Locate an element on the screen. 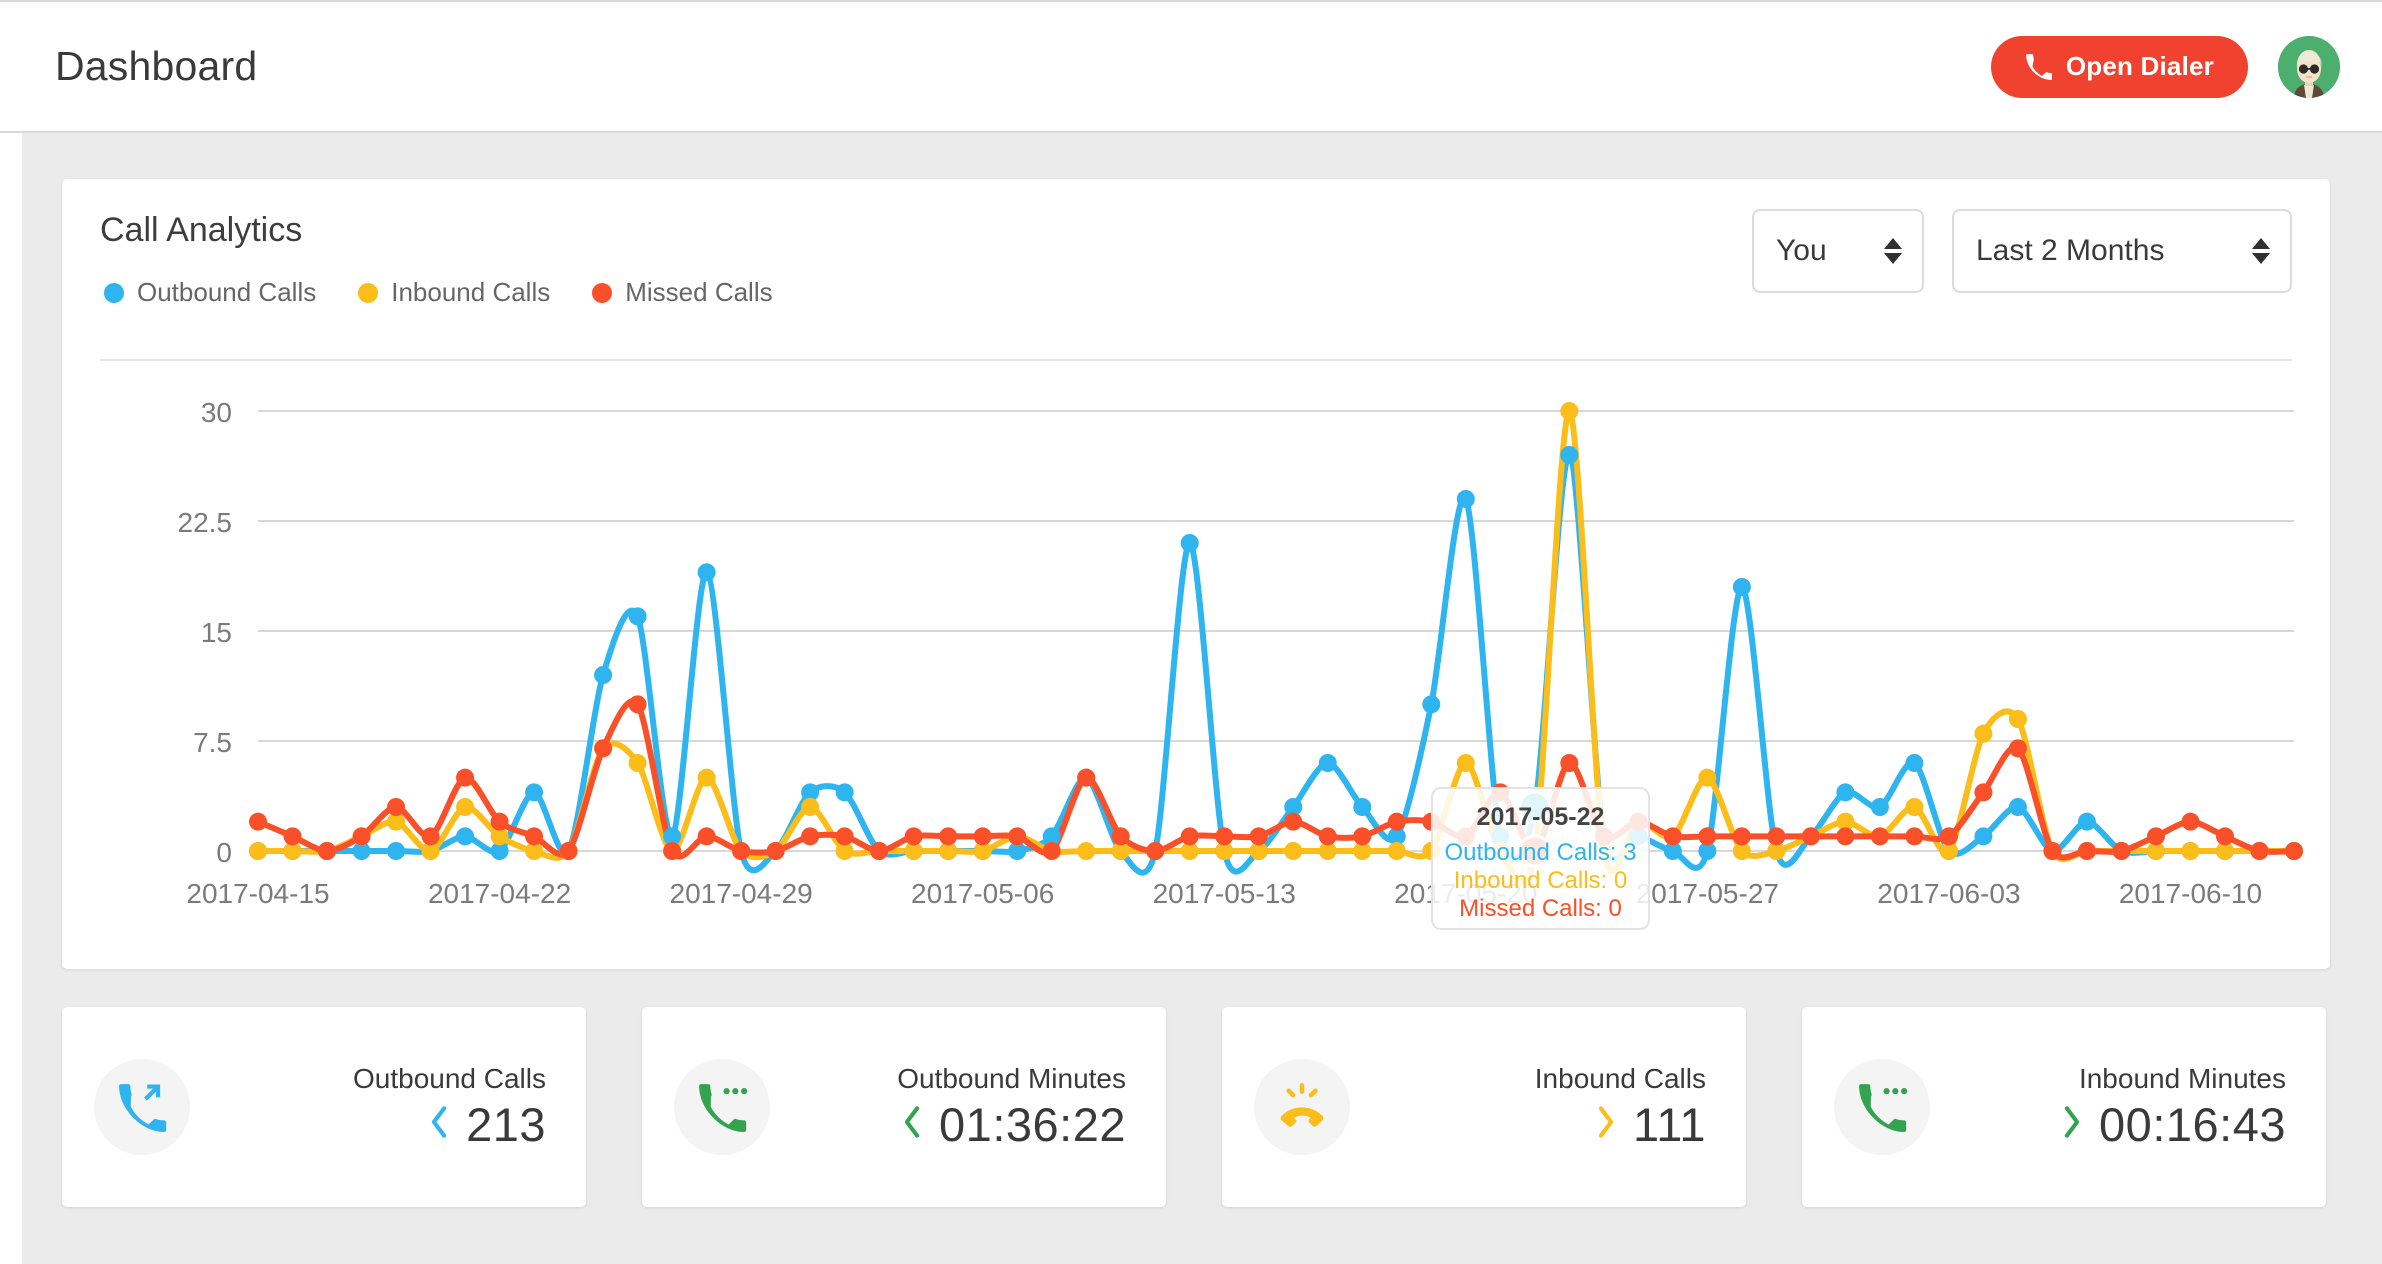 The height and width of the screenshot is (1264, 2382). card-divider is located at coordinates (1196, 360).